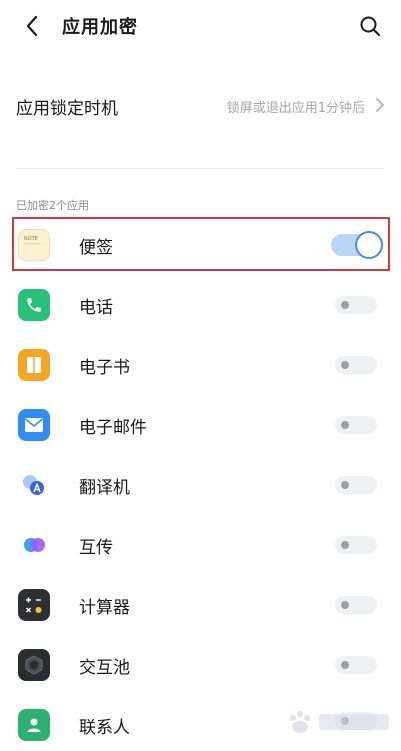 This screenshot has width=401, height=751. I want to click on lock-timing-row: 应用锁定时机 锁屏或退出应用1分钟后, so click(200, 105).